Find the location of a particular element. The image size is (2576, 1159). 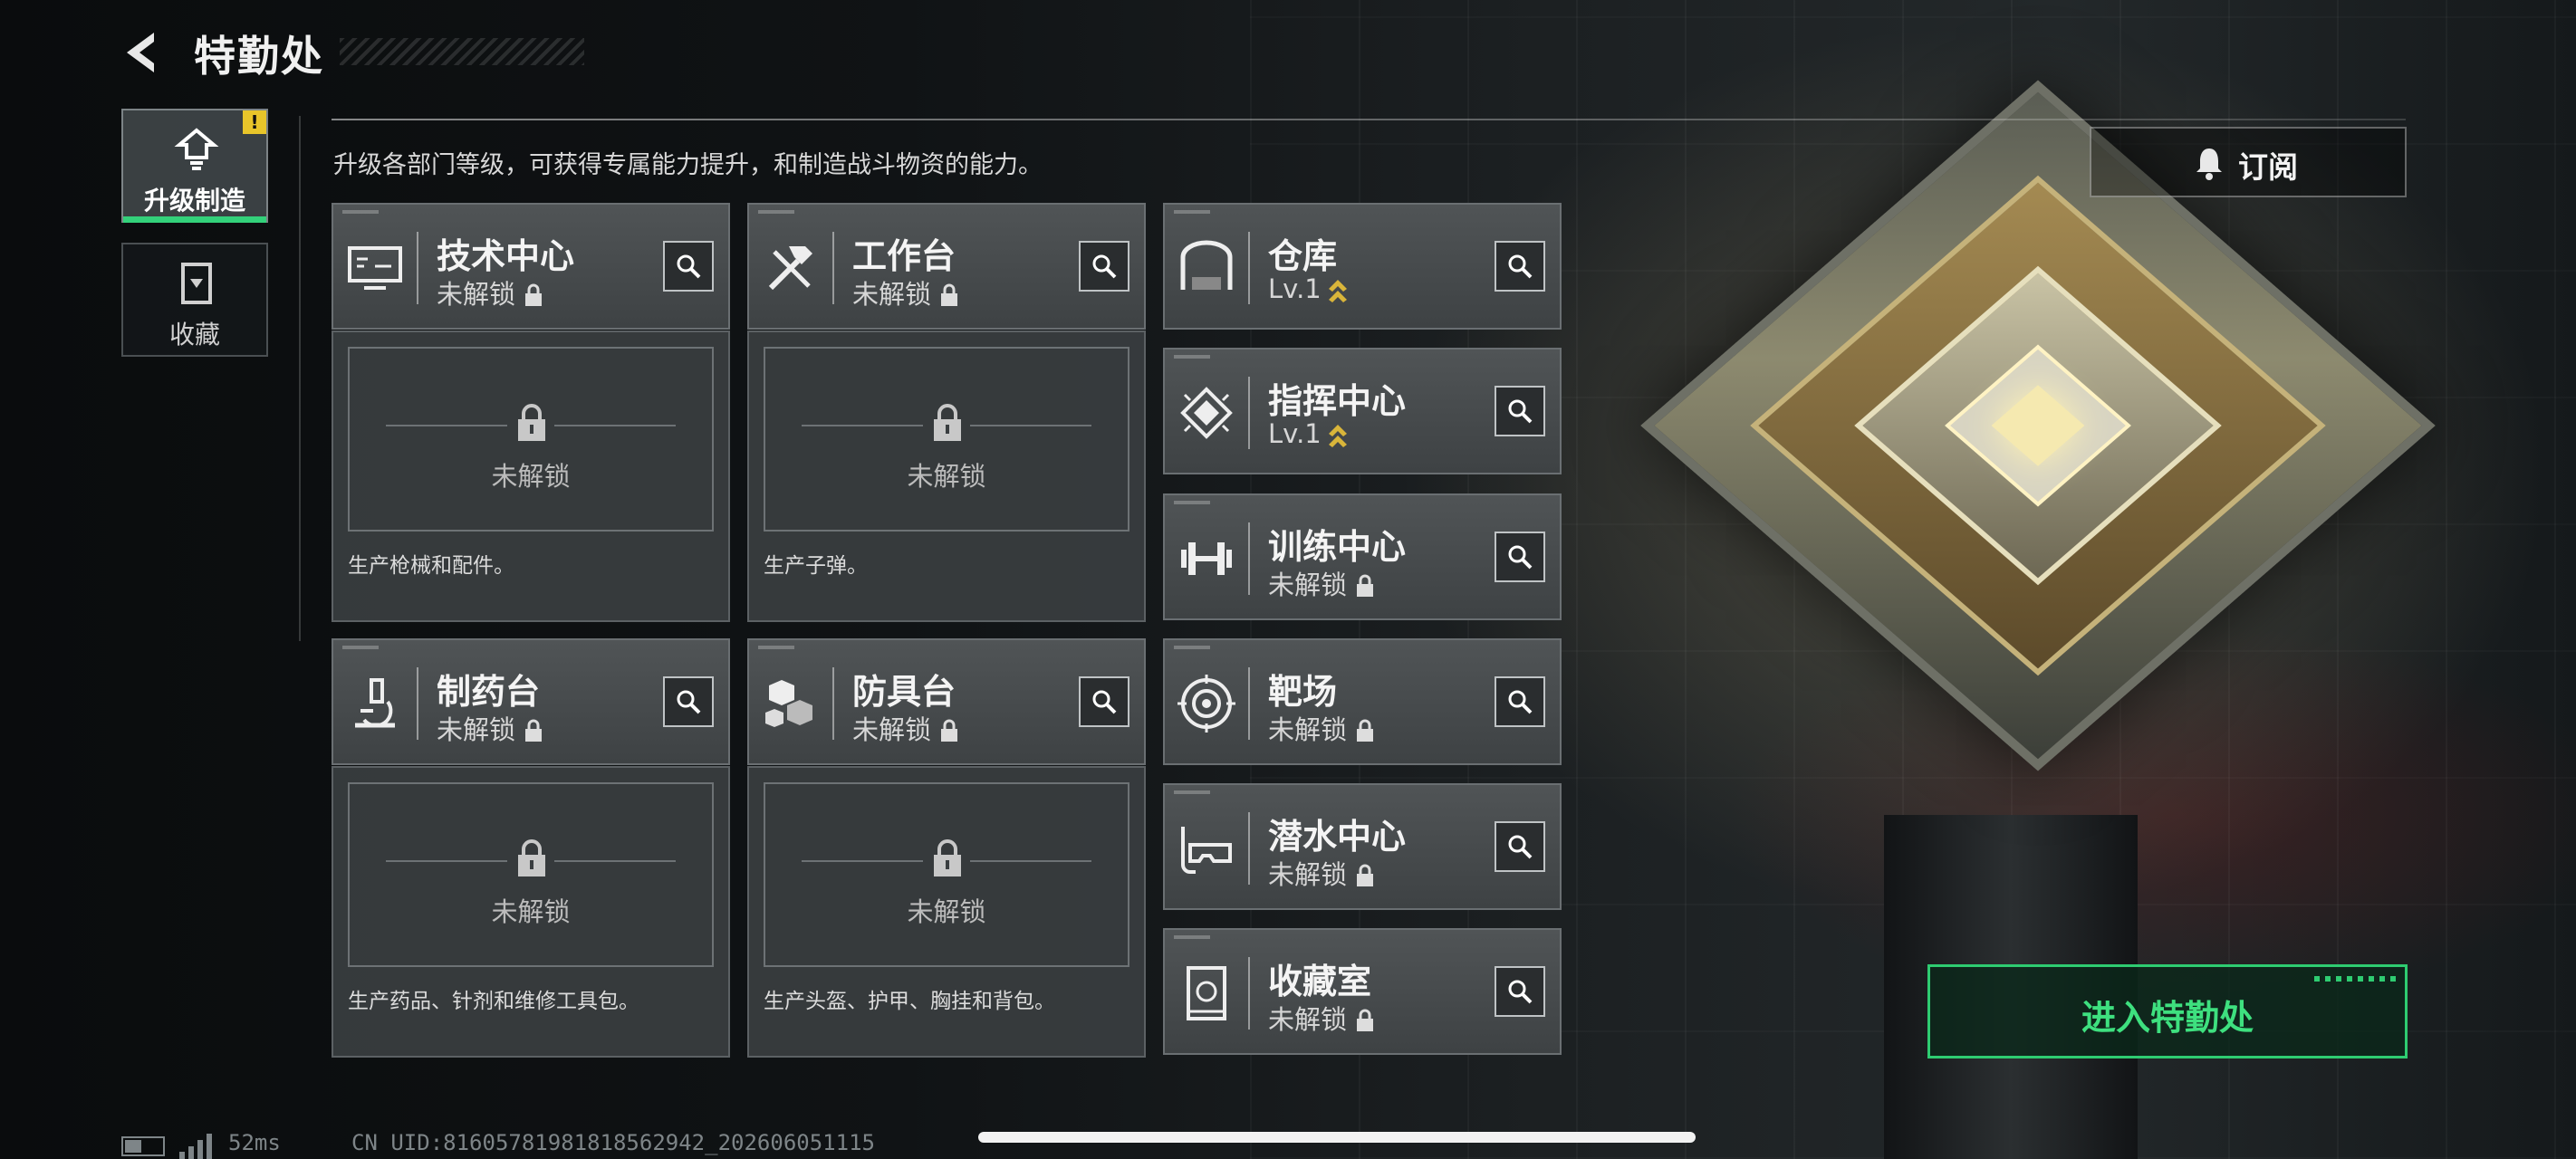

dept-name: 防具台 is located at coordinates (904, 692).